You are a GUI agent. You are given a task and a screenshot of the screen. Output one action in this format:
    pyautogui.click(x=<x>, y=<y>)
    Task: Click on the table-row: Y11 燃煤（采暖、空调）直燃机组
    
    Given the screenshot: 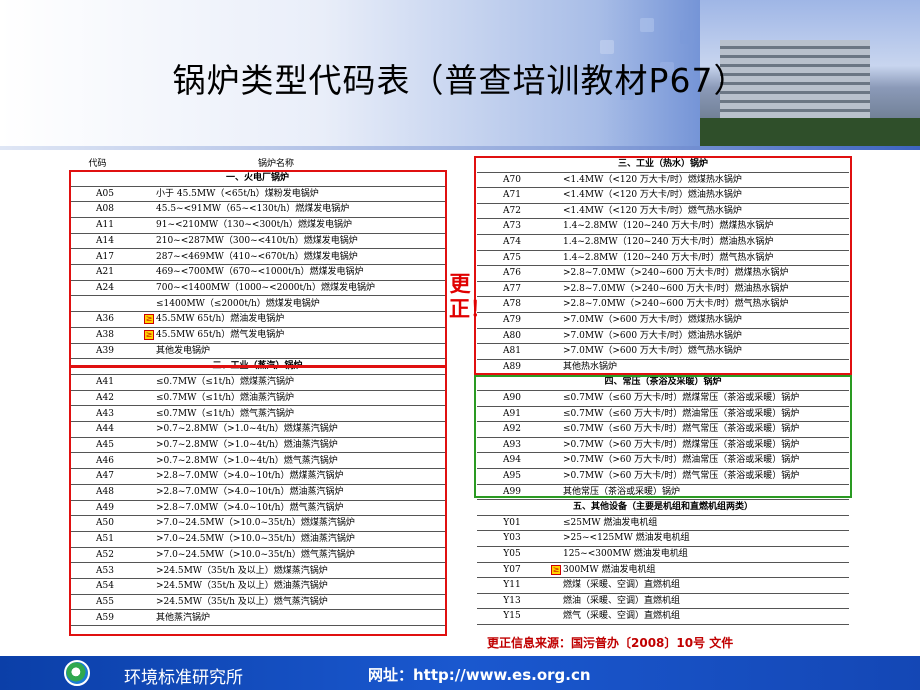 What is the action you would take?
    pyautogui.click(x=663, y=586)
    